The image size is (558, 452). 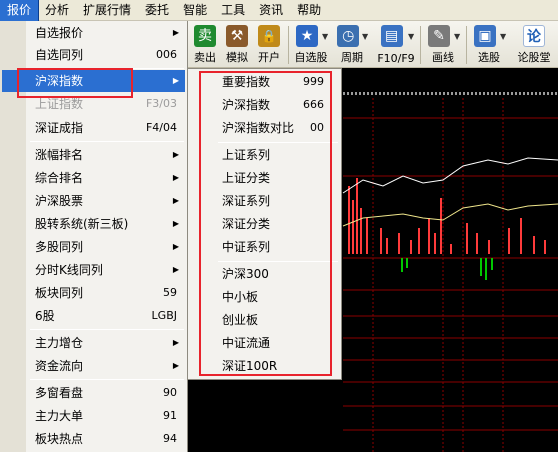 What do you see at coordinates (264, 82) in the screenshot?
I see `submenu-item-key-indices: 重要指数 999` at bounding box center [264, 82].